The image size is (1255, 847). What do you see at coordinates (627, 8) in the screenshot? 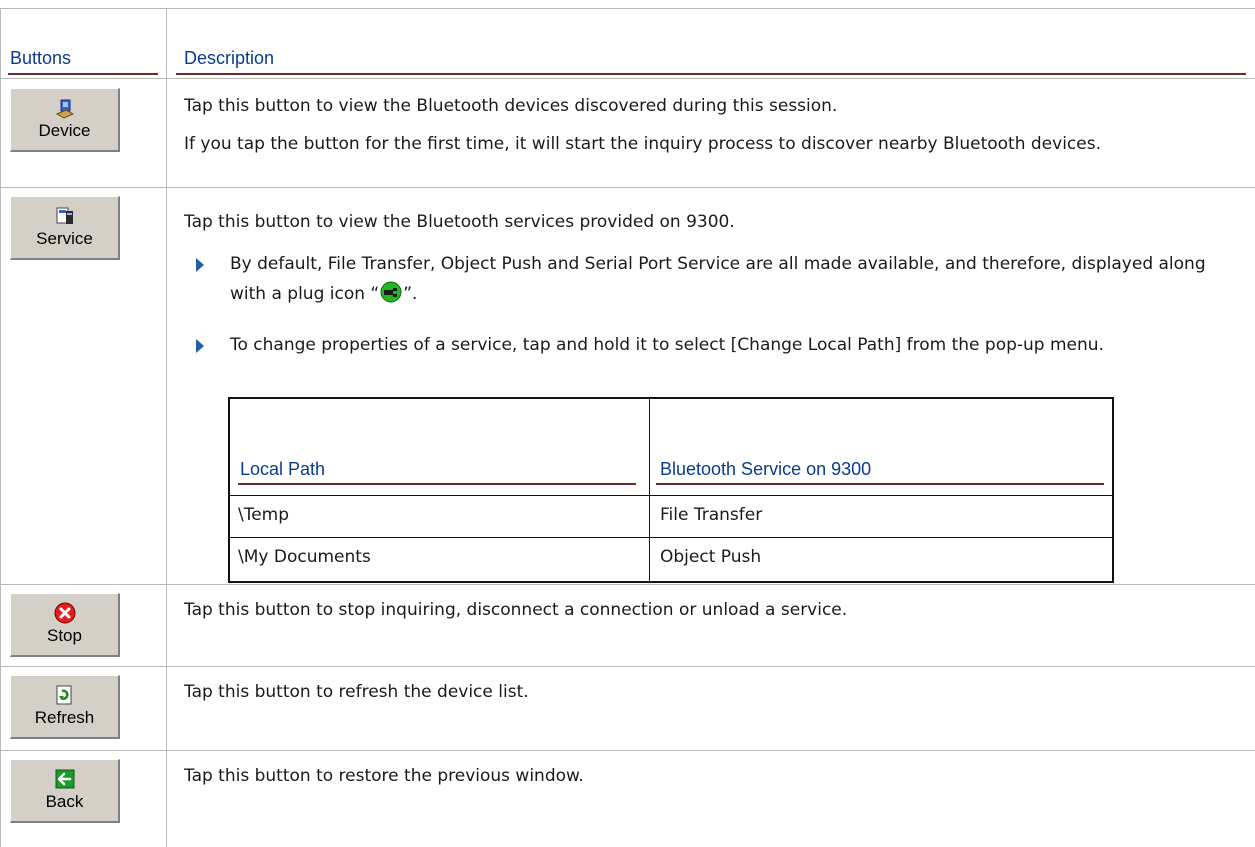
I see `table-border-top` at bounding box center [627, 8].